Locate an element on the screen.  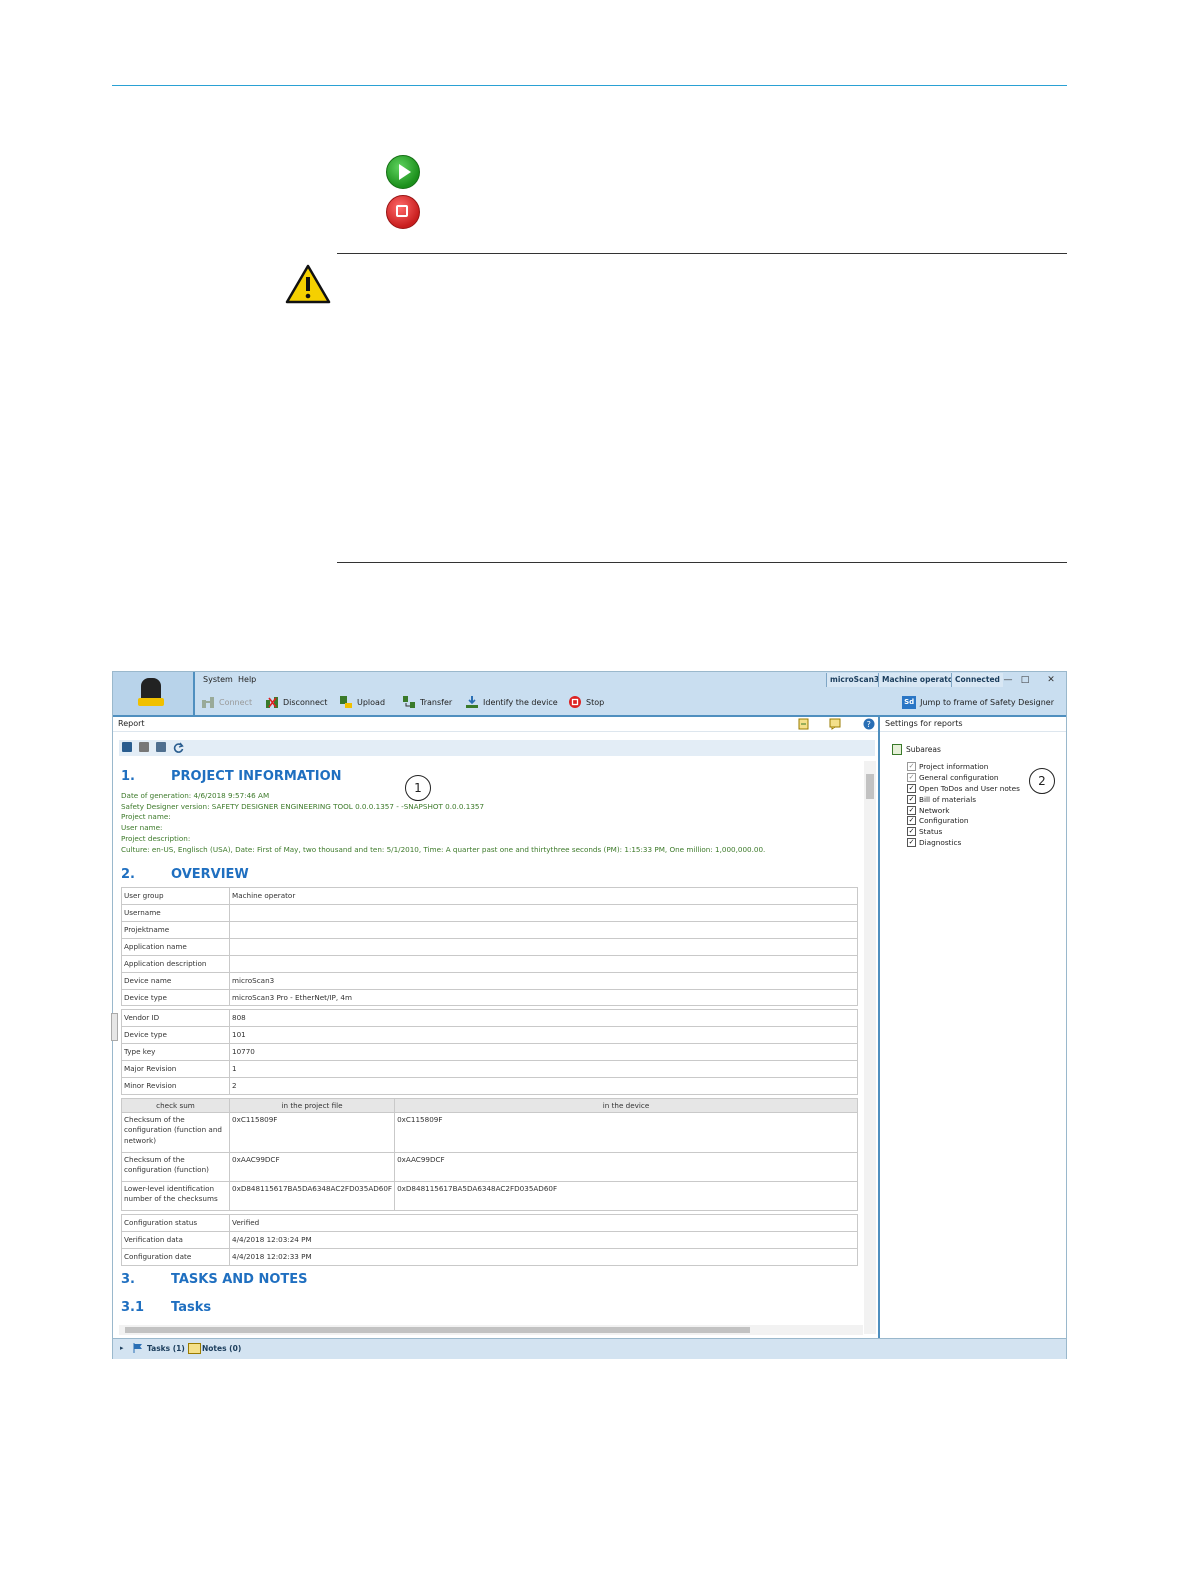
row-label: Projektname is located at coordinates (175, 930).